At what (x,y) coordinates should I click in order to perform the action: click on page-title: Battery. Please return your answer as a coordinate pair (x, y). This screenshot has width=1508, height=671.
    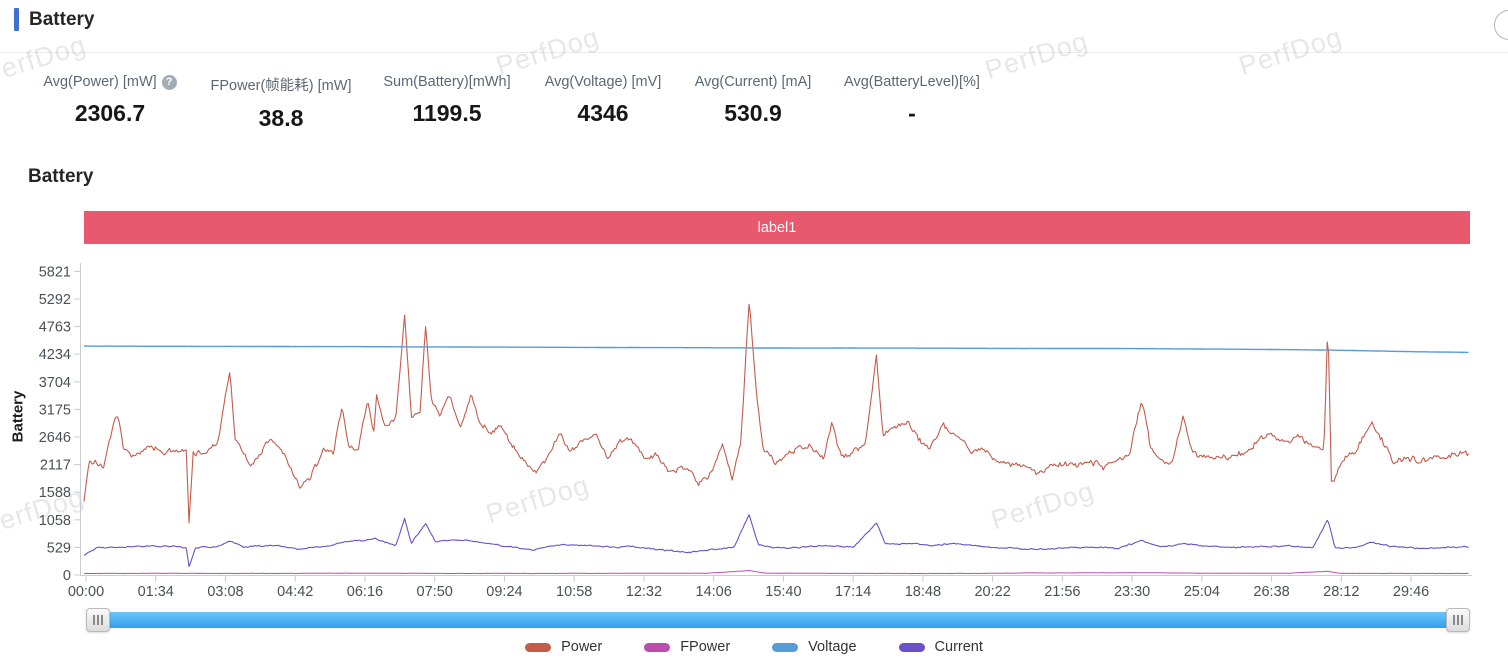
    Looking at the image, I should click on (62, 19).